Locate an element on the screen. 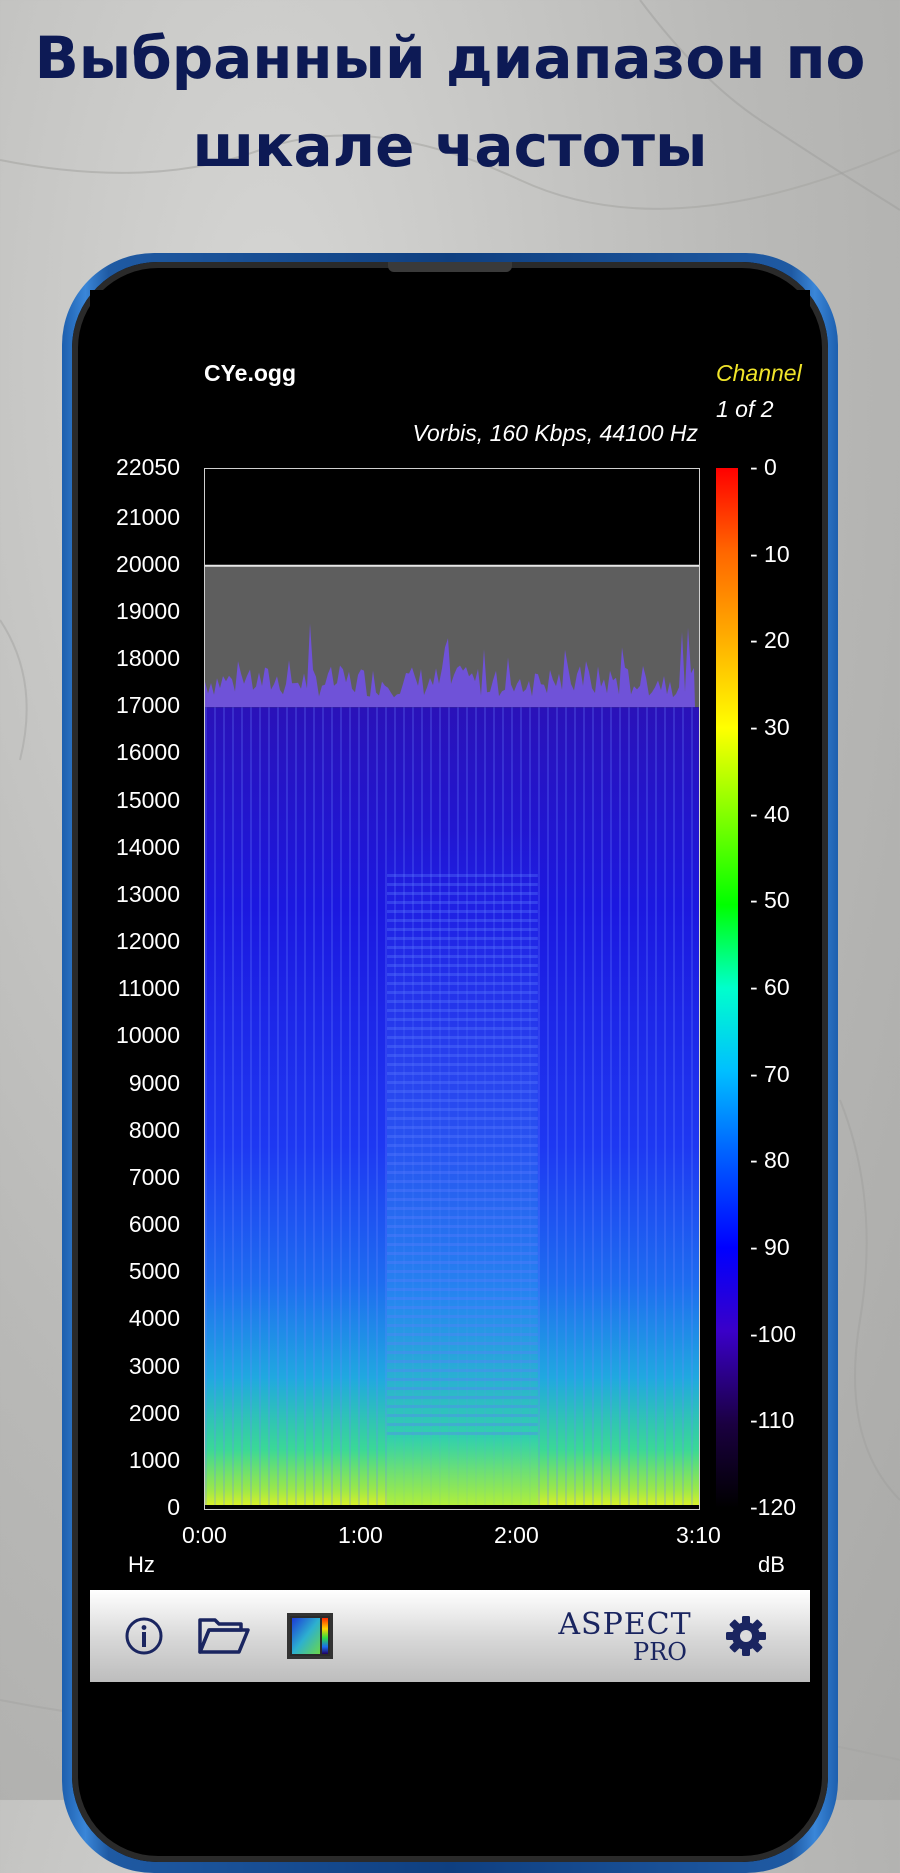 Image resolution: width=900 pixels, height=1873 pixels. info-icon is located at coordinates (144, 1636).